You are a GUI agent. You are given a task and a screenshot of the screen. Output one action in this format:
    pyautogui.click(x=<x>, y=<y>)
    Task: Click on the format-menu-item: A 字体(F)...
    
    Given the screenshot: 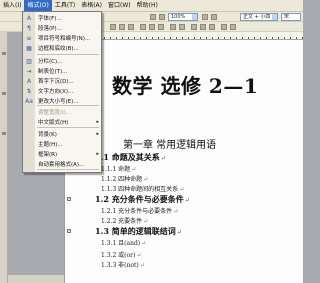 What is the action you would take?
    pyautogui.click(x=62, y=18)
    